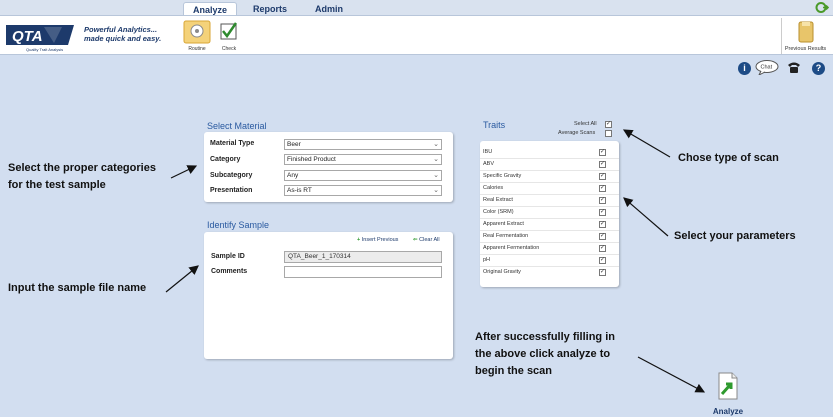 Image resolution: width=833 pixels, height=417 pixels. I want to click on tab-bar: Analyze Reports Admin, so click(416, 8).